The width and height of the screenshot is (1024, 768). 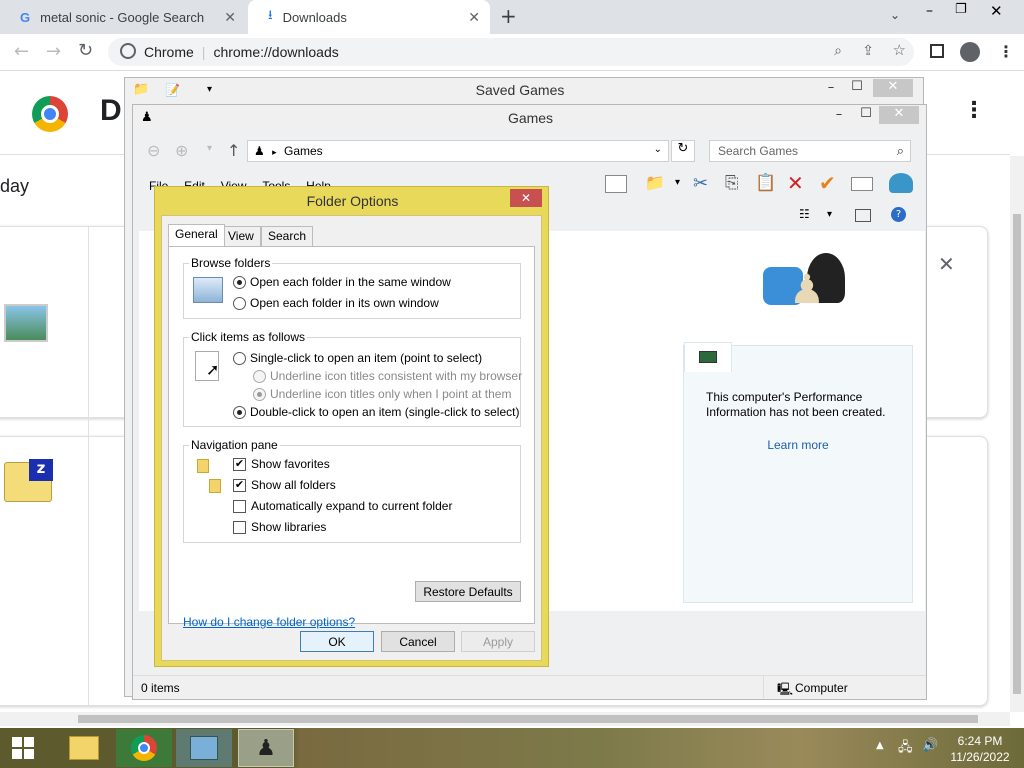 What do you see at coordinates (21, 51) in the screenshot?
I see `back-icon: ←` at bounding box center [21, 51].